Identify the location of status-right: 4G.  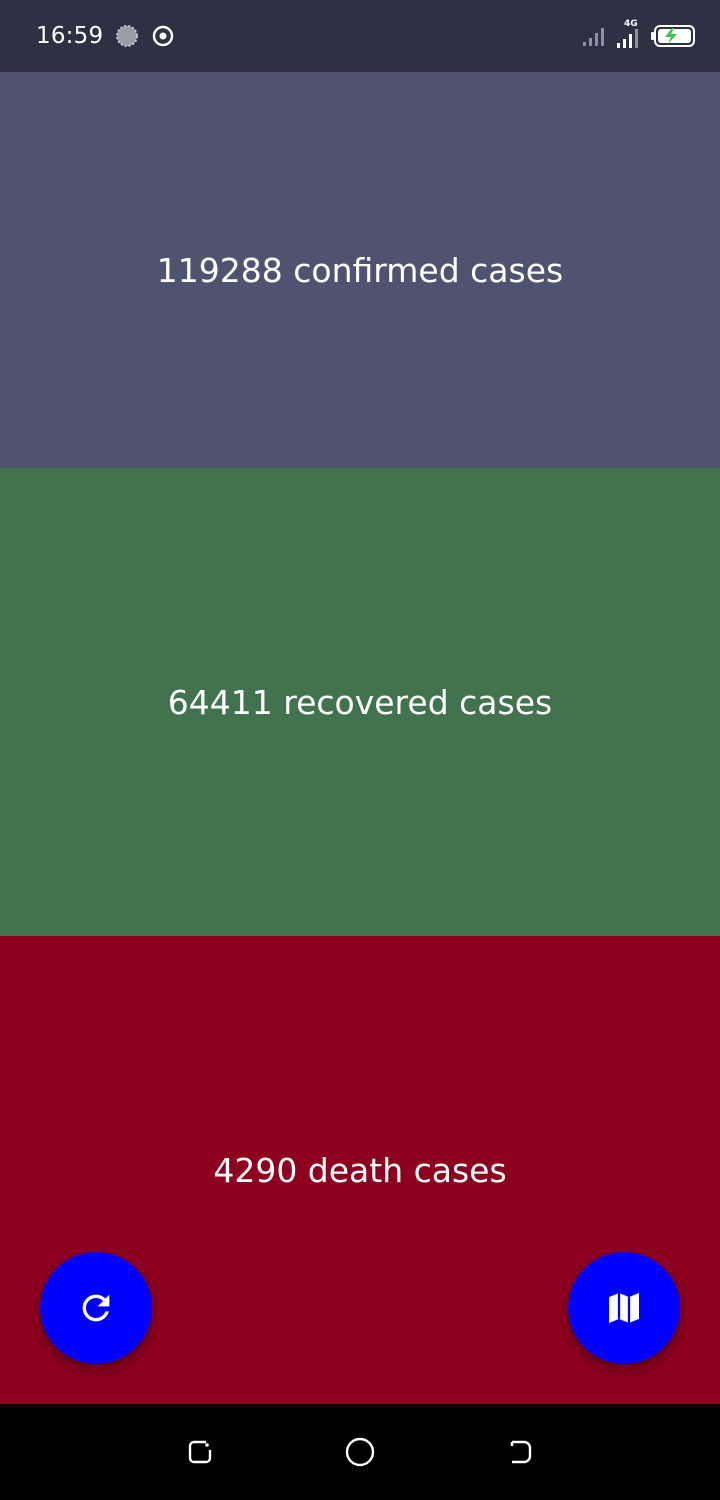
(639, 34).